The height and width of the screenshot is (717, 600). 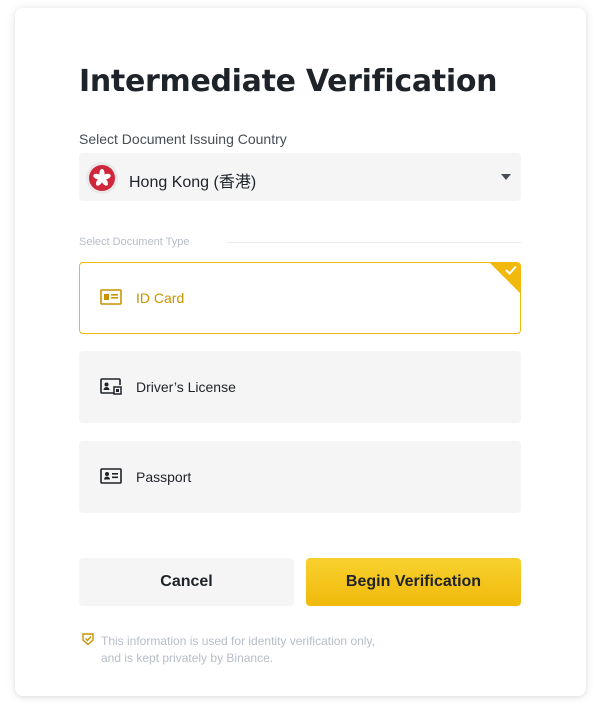 I want to click on document-option-drivers-license: Driver’s License, so click(x=300, y=387).